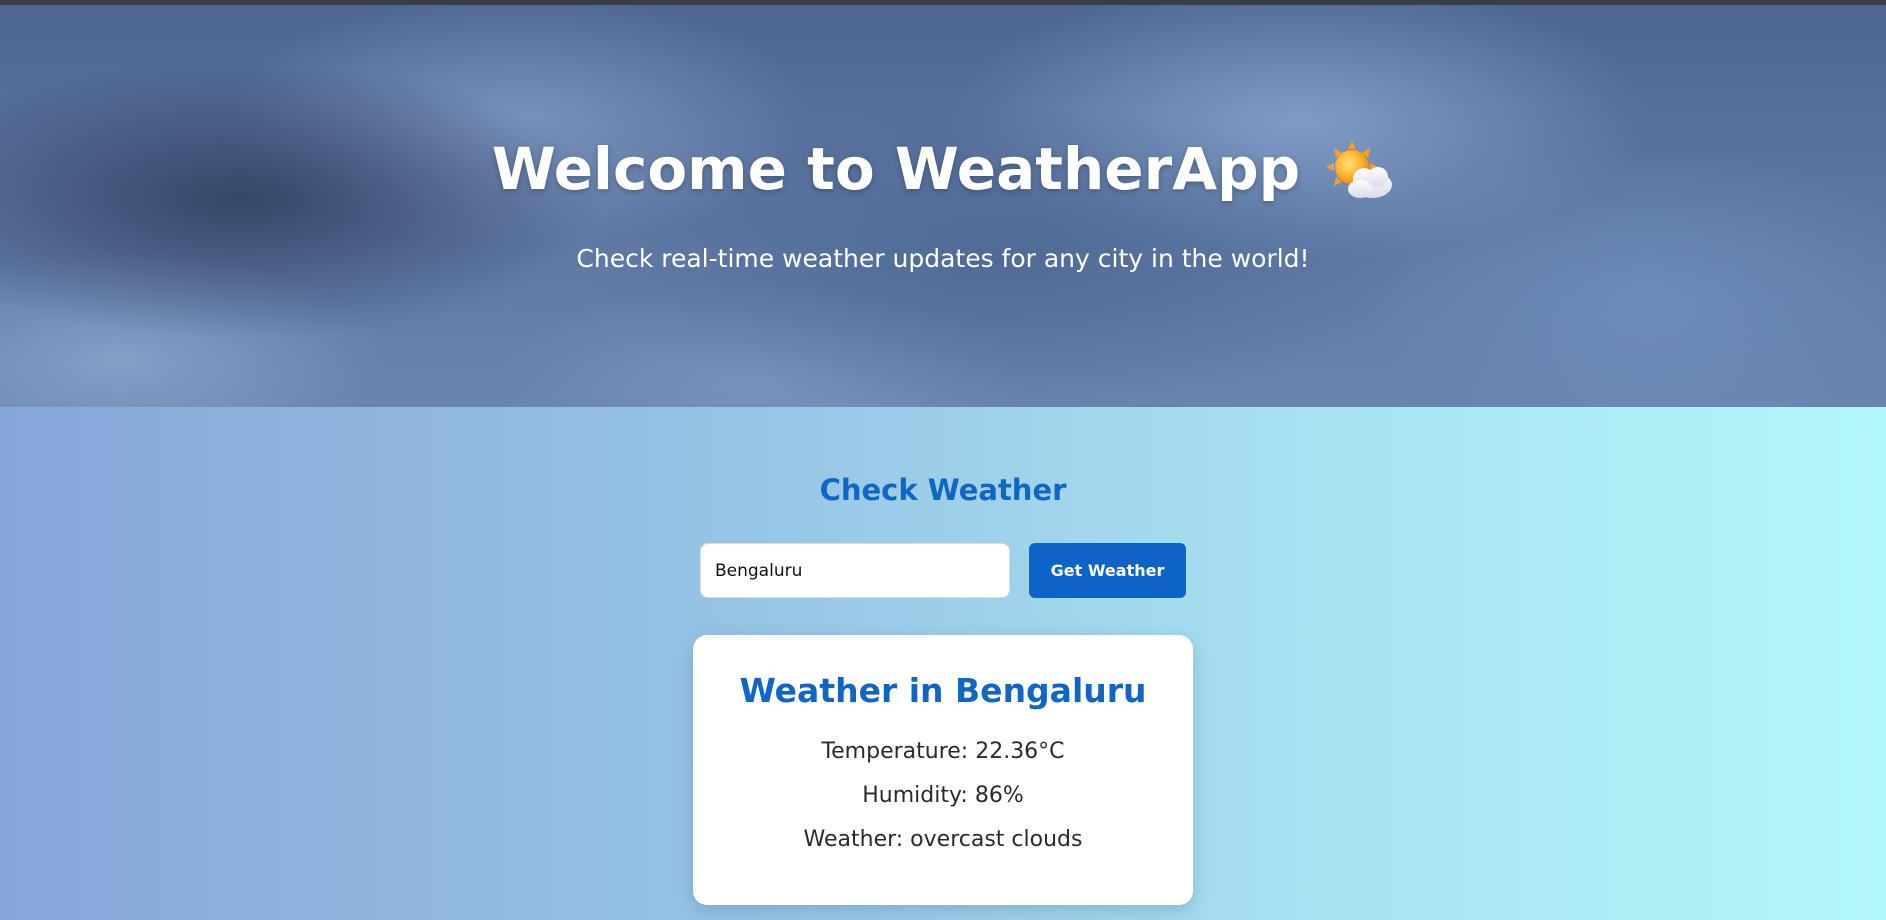 This screenshot has width=1886, height=920. Describe the element at coordinates (1107, 570) in the screenshot. I see `get-weather-button: Get Weather` at that location.